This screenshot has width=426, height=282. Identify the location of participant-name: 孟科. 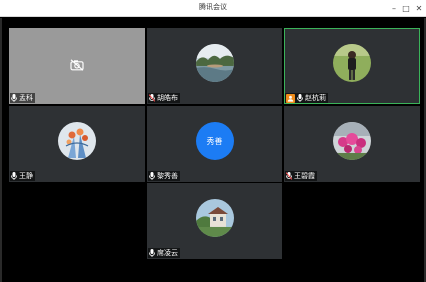
(26, 98).